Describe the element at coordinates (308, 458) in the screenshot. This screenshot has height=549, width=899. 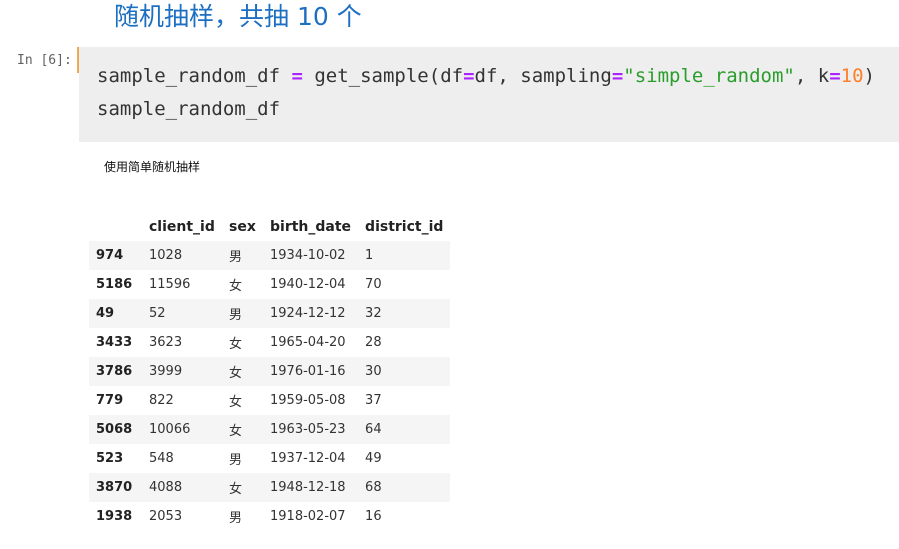
I see `cell-birth-date: 1937-12-04` at that location.